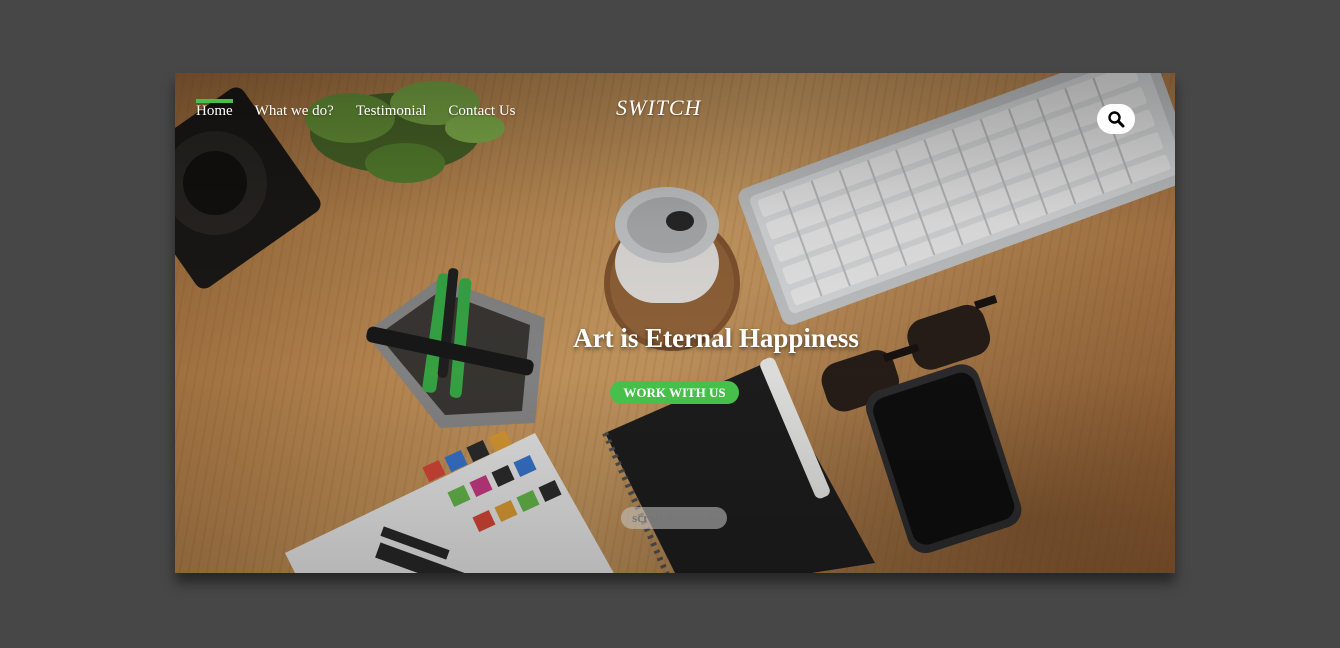  I want to click on hero-headline: Art is Eternal Happiness, so click(716, 338).